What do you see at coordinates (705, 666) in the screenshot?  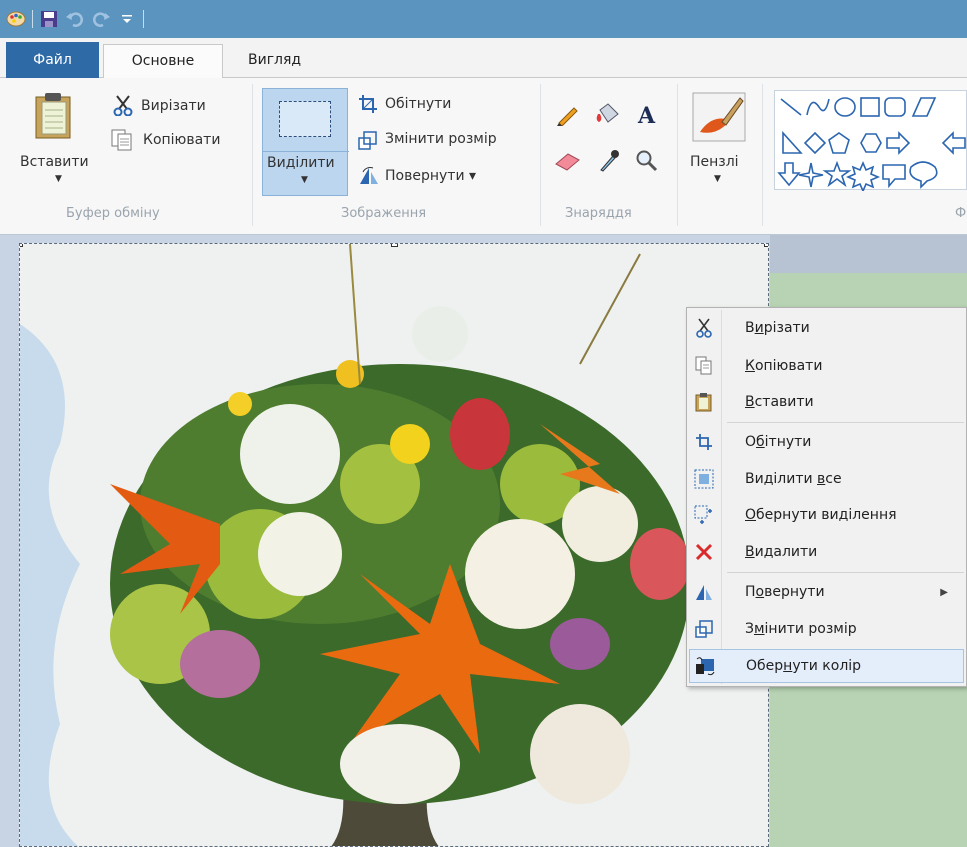 I see `invert-color-icon` at bounding box center [705, 666].